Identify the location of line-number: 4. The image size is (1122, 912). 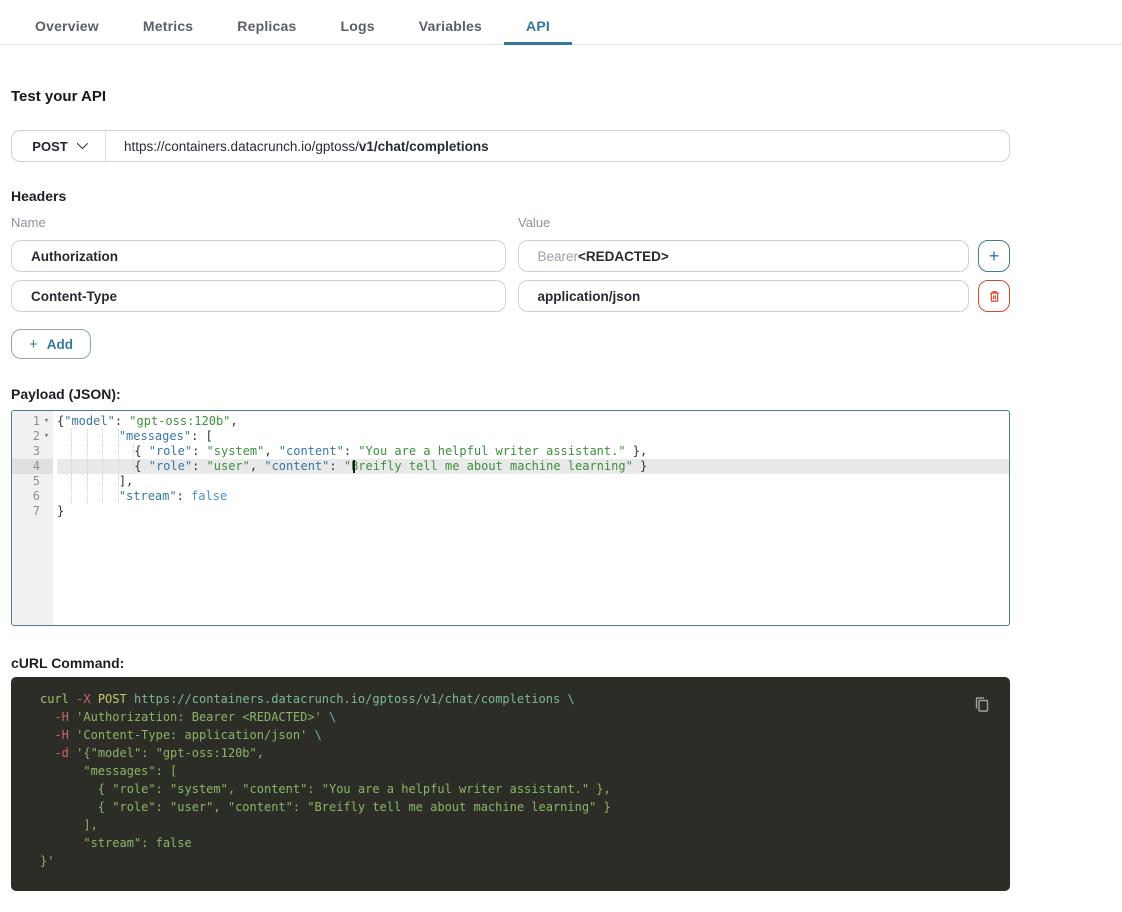
(32, 466).